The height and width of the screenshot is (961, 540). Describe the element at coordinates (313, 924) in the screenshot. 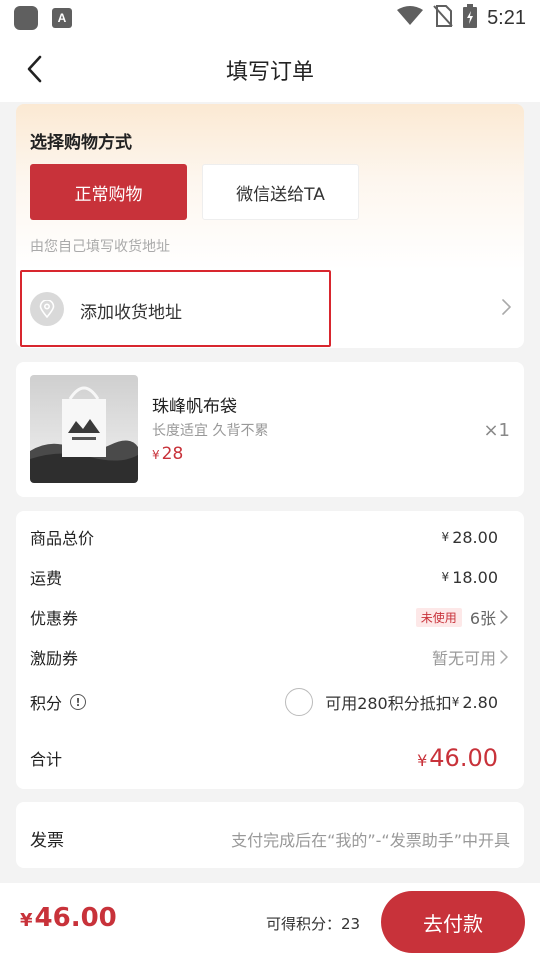

I see `earned-points: 可得积分：23` at that location.